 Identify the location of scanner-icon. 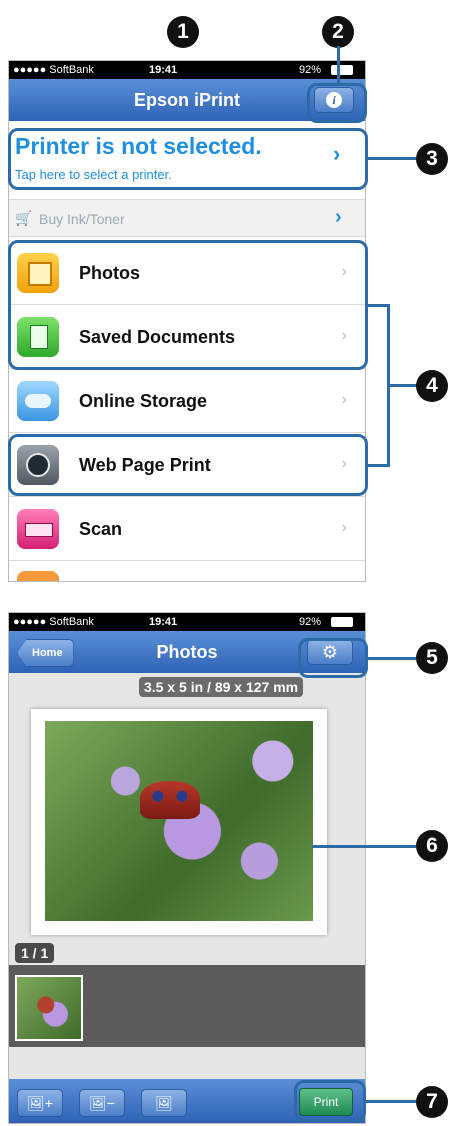
(38, 529).